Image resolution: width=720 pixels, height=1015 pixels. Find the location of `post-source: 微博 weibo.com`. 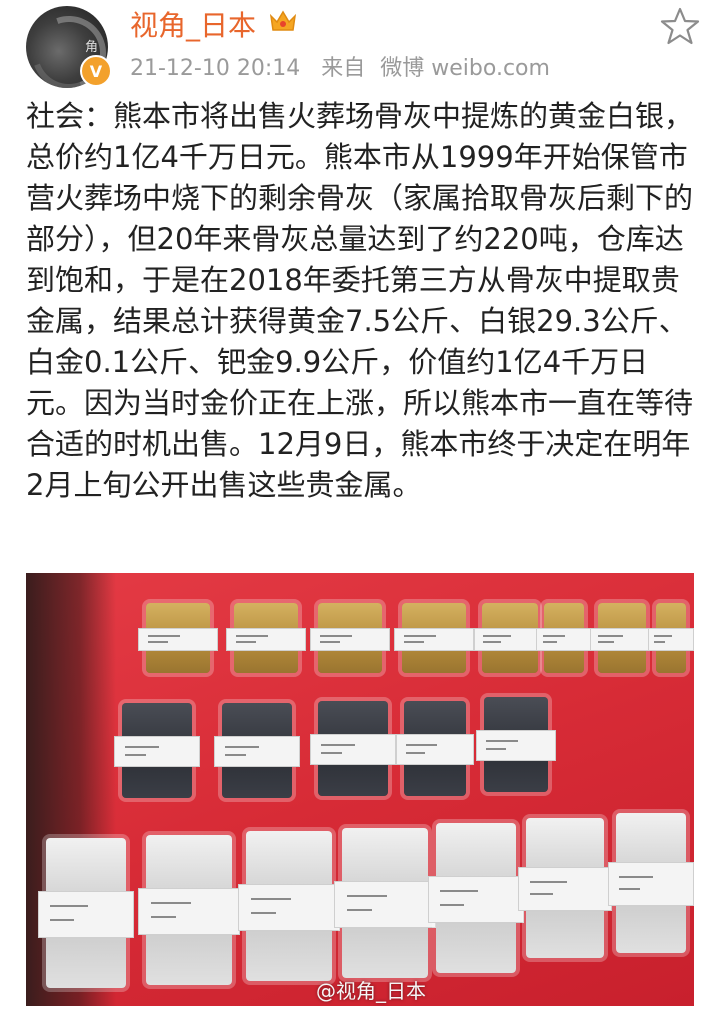

post-source: 微博 weibo.com is located at coordinates (465, 68).